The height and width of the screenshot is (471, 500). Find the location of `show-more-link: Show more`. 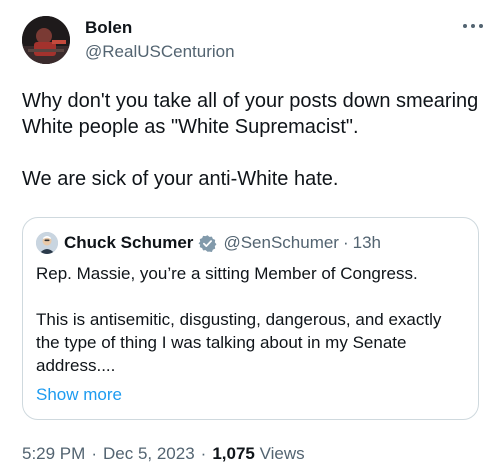

show-more-link: Show more is located at coordinates (79, 395).